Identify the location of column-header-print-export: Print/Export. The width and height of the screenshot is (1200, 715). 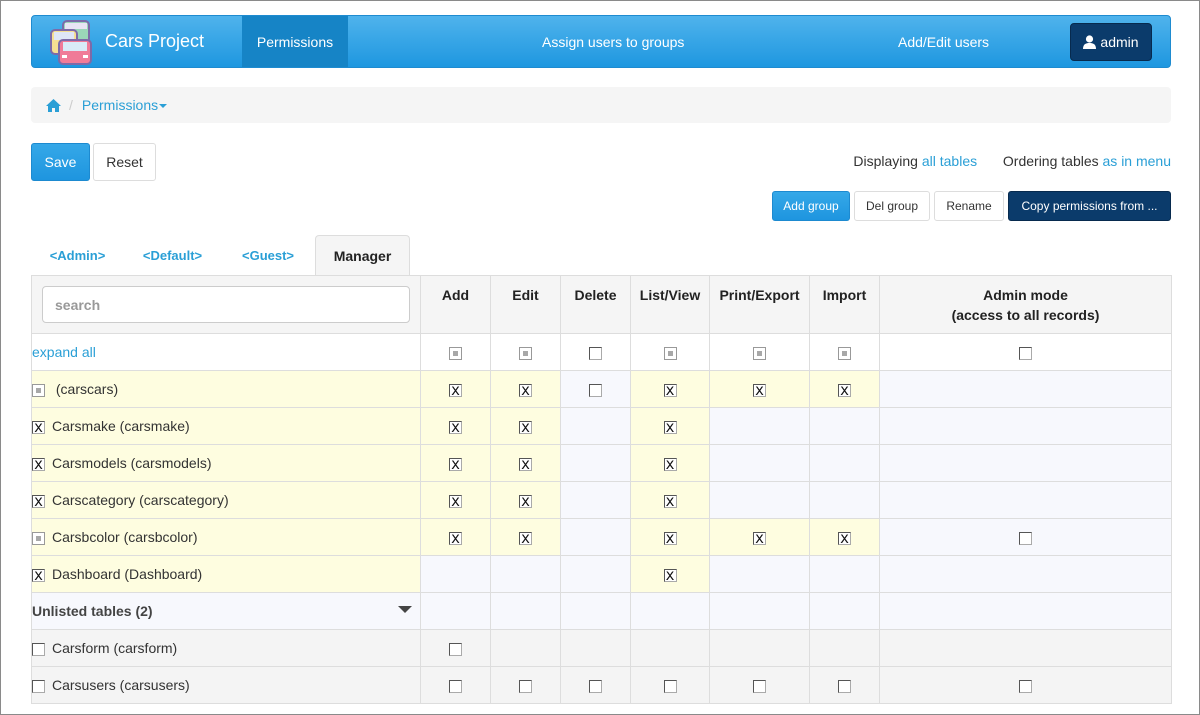
(759, 304).